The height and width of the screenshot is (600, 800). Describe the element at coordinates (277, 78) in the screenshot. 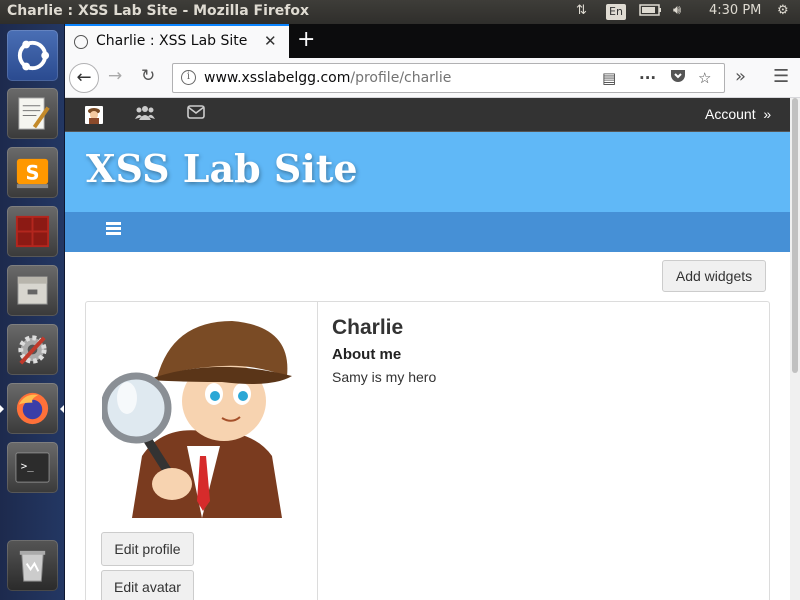

I see `url-domain: www.xsslabelgg.com` at that location.